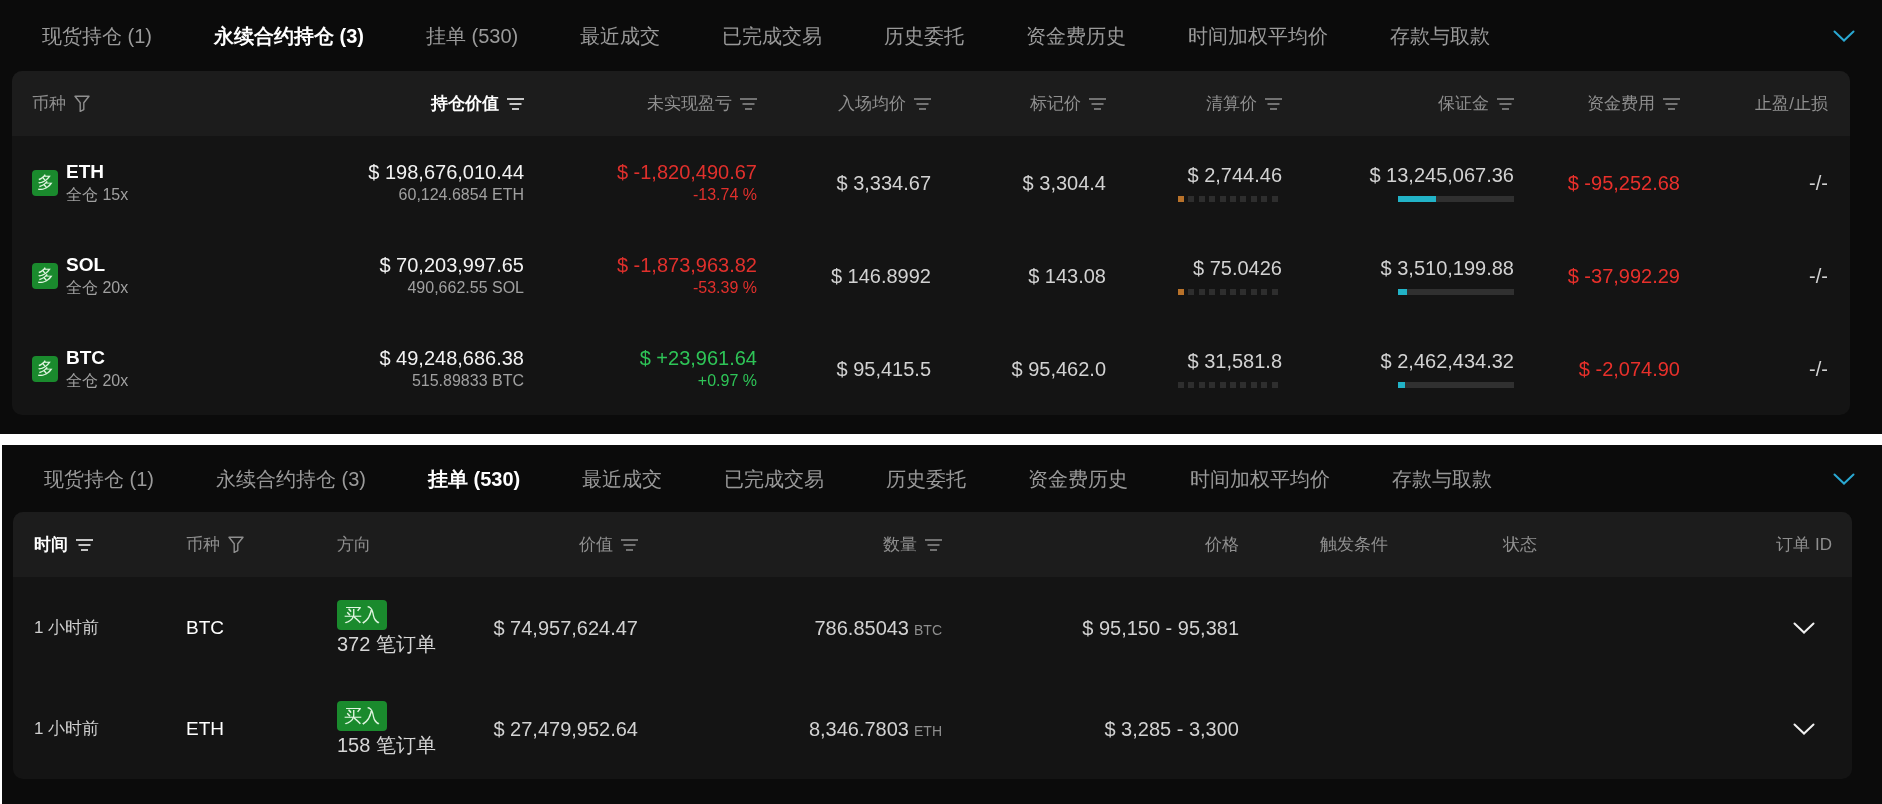 This screenshot has height=804, width=1882. I want to click on column-header: 清算价, so click(1244, 103).